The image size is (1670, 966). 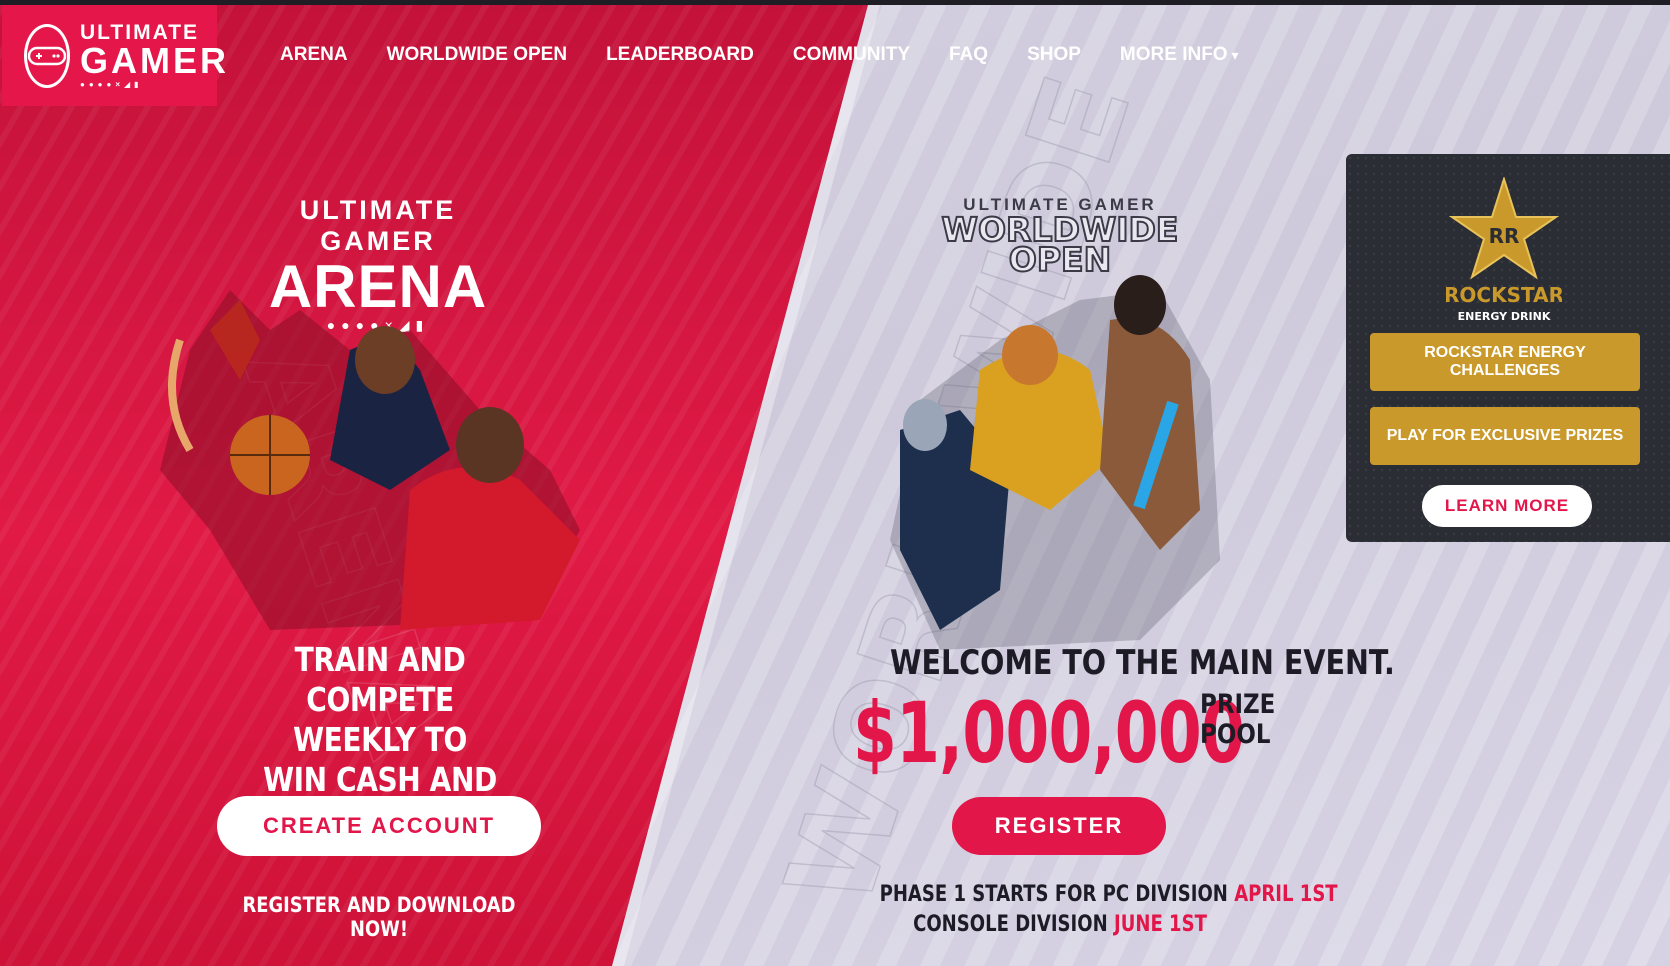 I want to click on nav-arena: ARENA, so click(x=314, y=55).